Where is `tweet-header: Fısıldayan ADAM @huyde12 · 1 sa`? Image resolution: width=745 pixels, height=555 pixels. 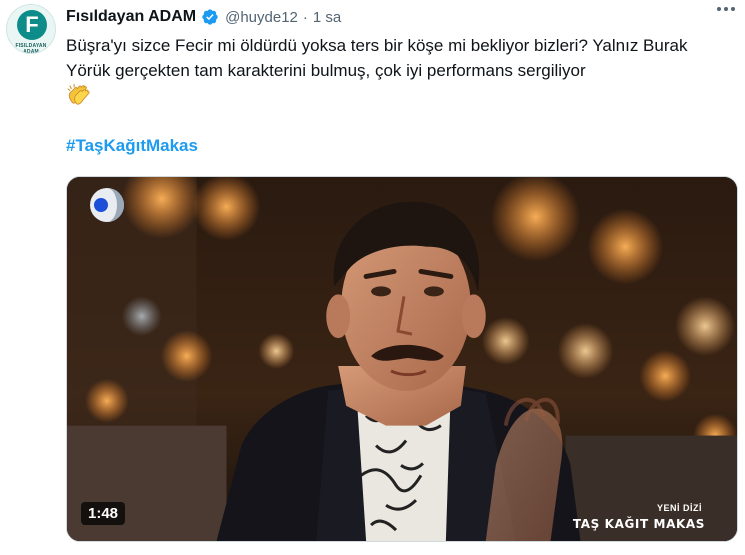
tweet-header: Fısıldayan ADAM @huyde12 · 1 sa is located at coordinates (400, 17).